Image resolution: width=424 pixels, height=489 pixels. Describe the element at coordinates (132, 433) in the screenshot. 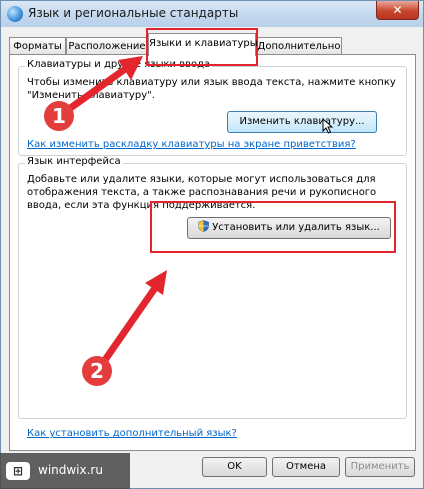

I see `install-additional-language-link: Как установить дополнительный язык?` at that location.